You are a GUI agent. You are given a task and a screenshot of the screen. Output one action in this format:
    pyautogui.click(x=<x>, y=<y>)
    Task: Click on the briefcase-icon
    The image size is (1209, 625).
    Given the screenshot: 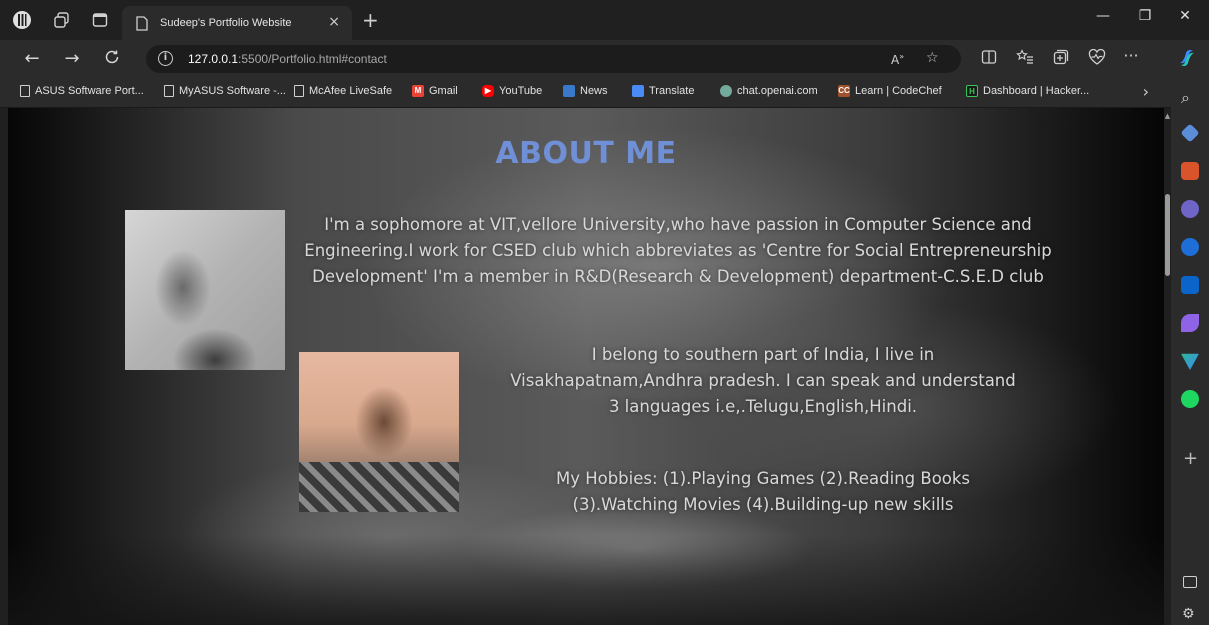 What is the action you would take?
    pyautogui.click(x=1190, y=171)
    